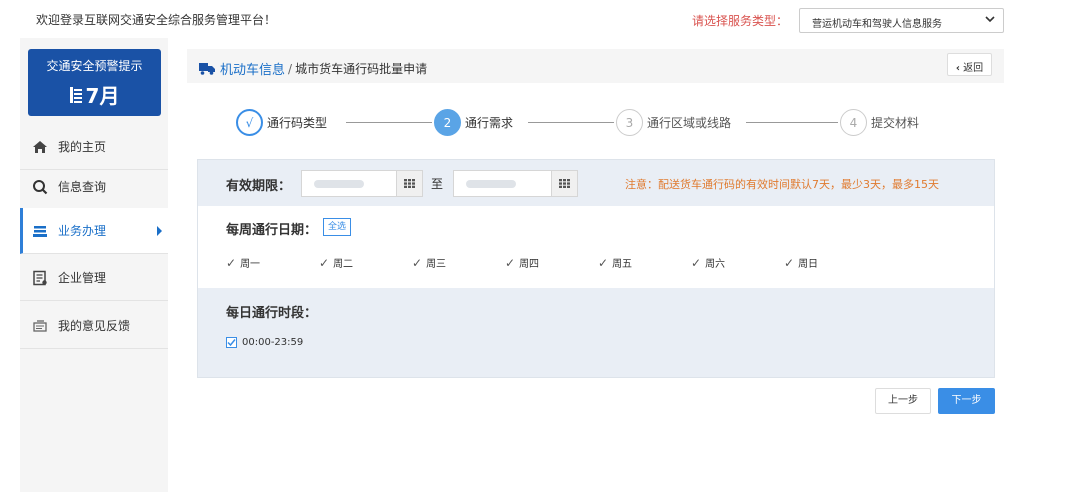 The height and width of the screenshot is (492, 1080). Describe the element at coordinates (990, 19) in the screenshot. I see `chevron-down-icon` at that location.